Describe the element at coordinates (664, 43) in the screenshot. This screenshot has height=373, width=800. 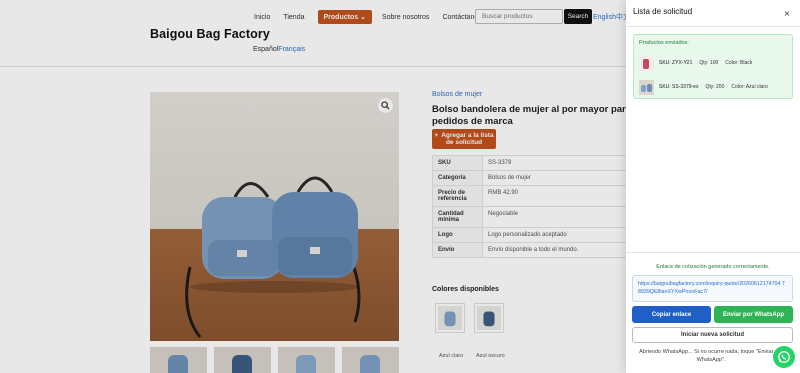
I see `sent-products-label: Productos enviados:` at that location.